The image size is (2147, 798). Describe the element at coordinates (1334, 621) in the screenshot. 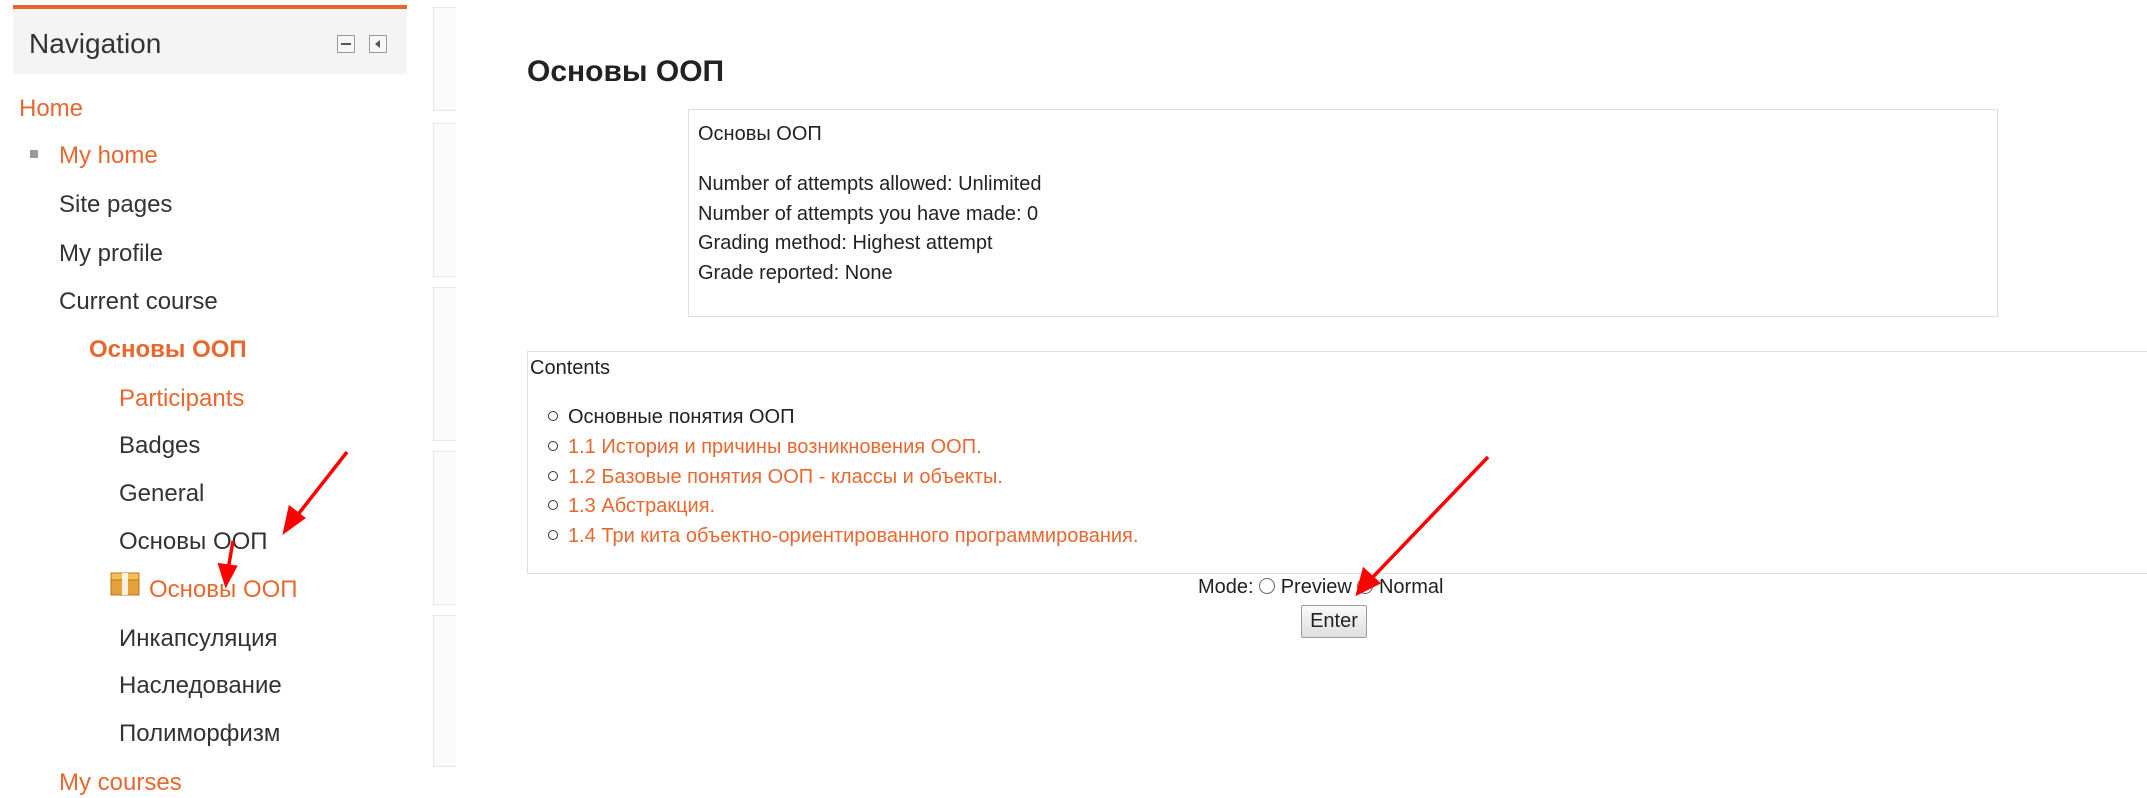

I see `enter-button: Enter` at that location.